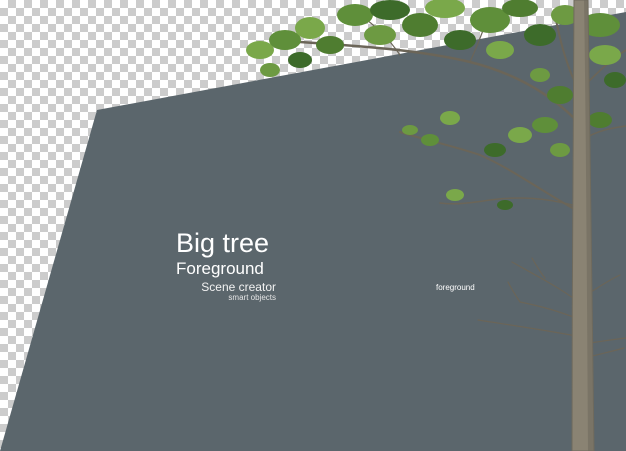 The image size is (626, 451). Describe the element at coordinates (455, 287) in the screenshot. I see `foreground-label: foreground` at that location.